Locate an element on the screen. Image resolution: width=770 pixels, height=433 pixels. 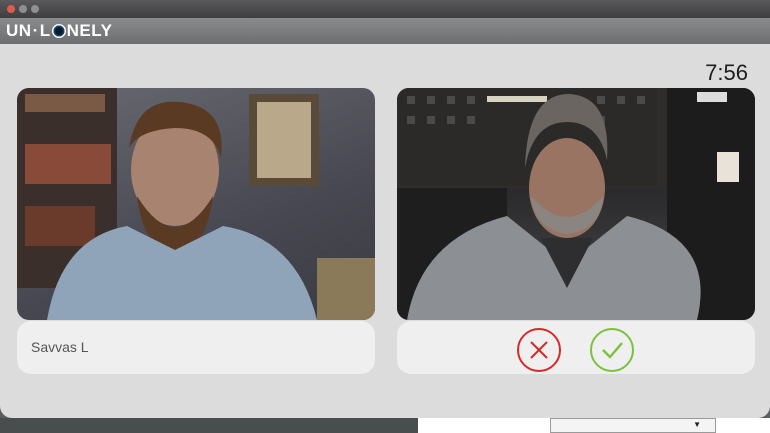
minimize-window-button is located at coordinates (23, 9).